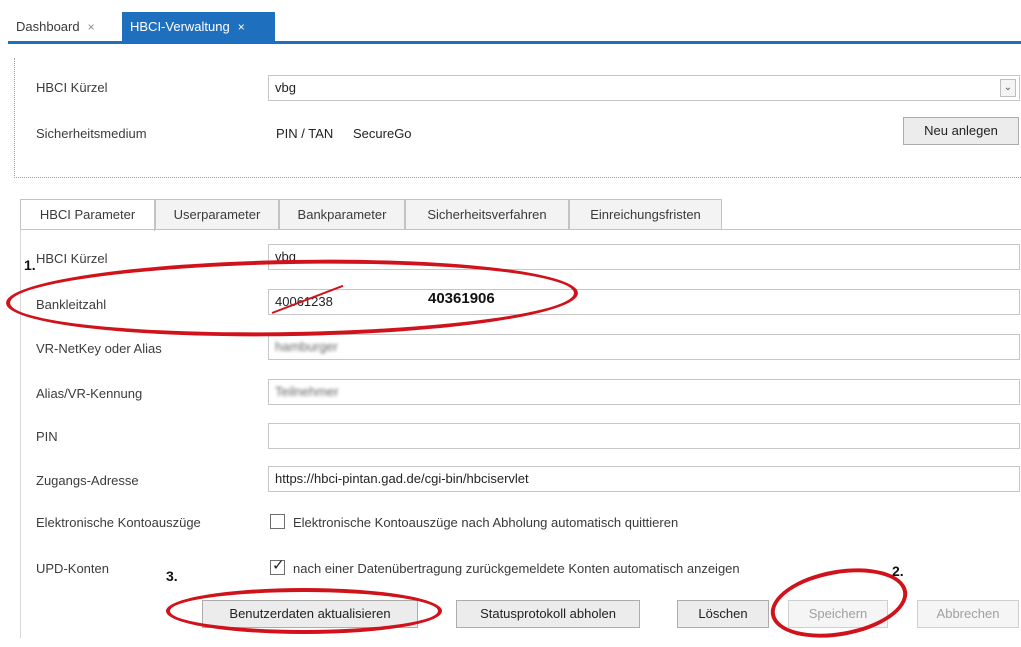 The height and width of the screenshot is (647, 1021). Describe the element at coordinates (47, 436) in the screenshot. I see `pin-label: PIN` at that location.